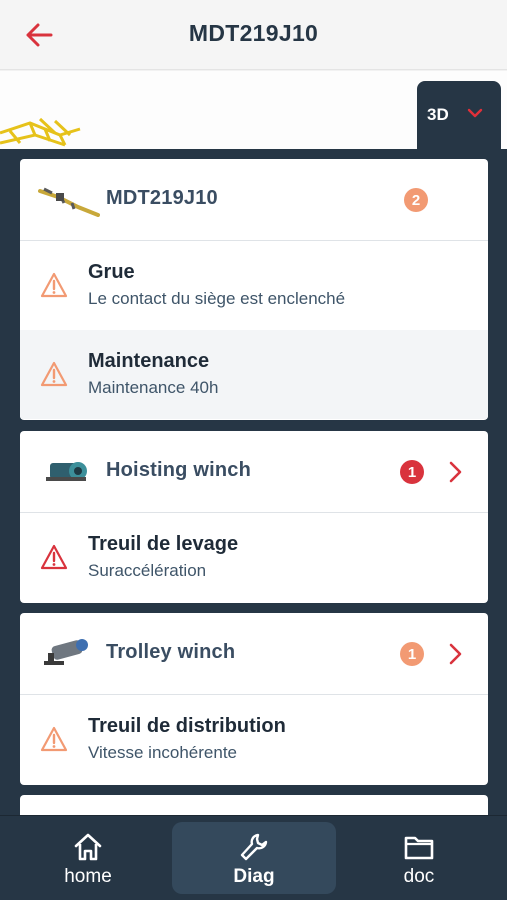  I want to click on hoisting-winch-thumbnail-icon, so click(66, 471).